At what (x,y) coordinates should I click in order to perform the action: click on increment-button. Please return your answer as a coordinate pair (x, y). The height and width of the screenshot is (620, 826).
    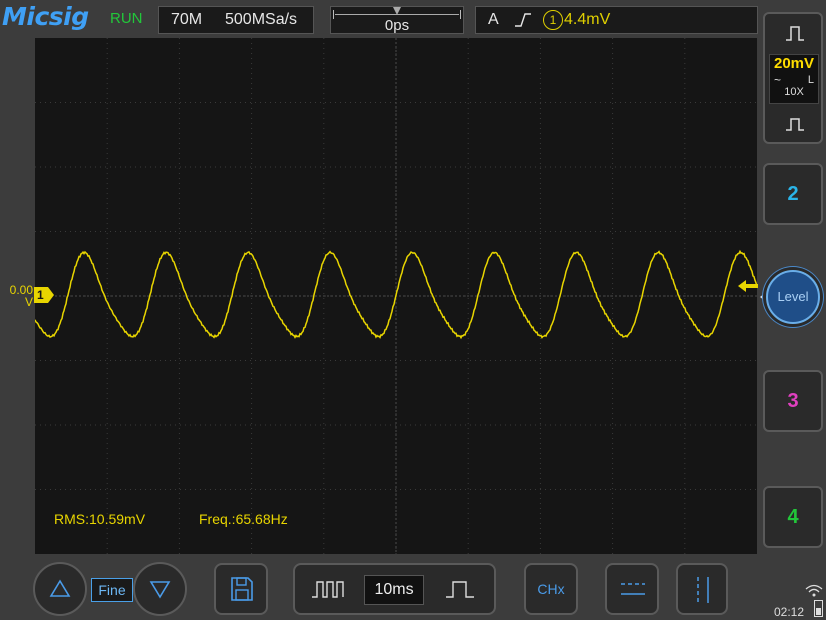
    Looking at the image, I should click on (60, 589).